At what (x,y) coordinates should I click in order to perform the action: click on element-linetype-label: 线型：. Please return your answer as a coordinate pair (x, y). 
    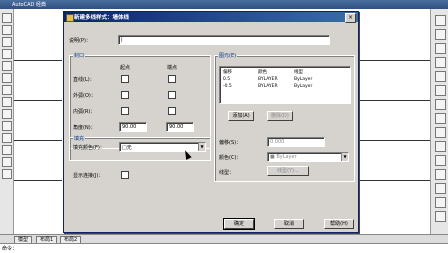
    Looking at the image, I should click on (227, 173).